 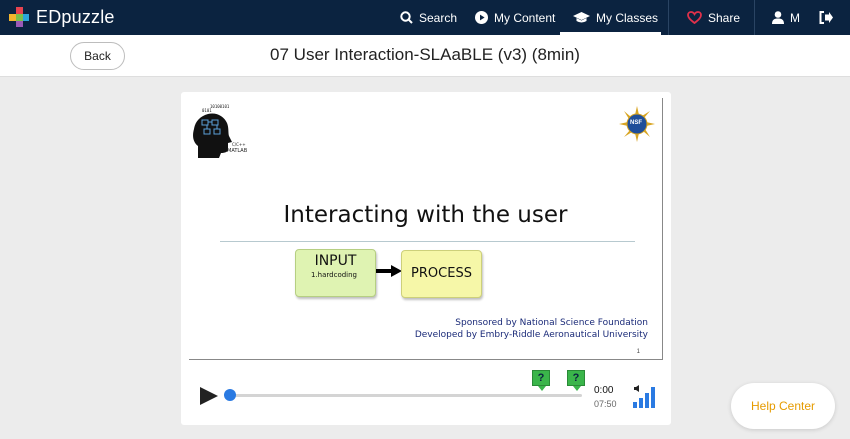 I want to click on logout-icon, so click(x=826, y=17).